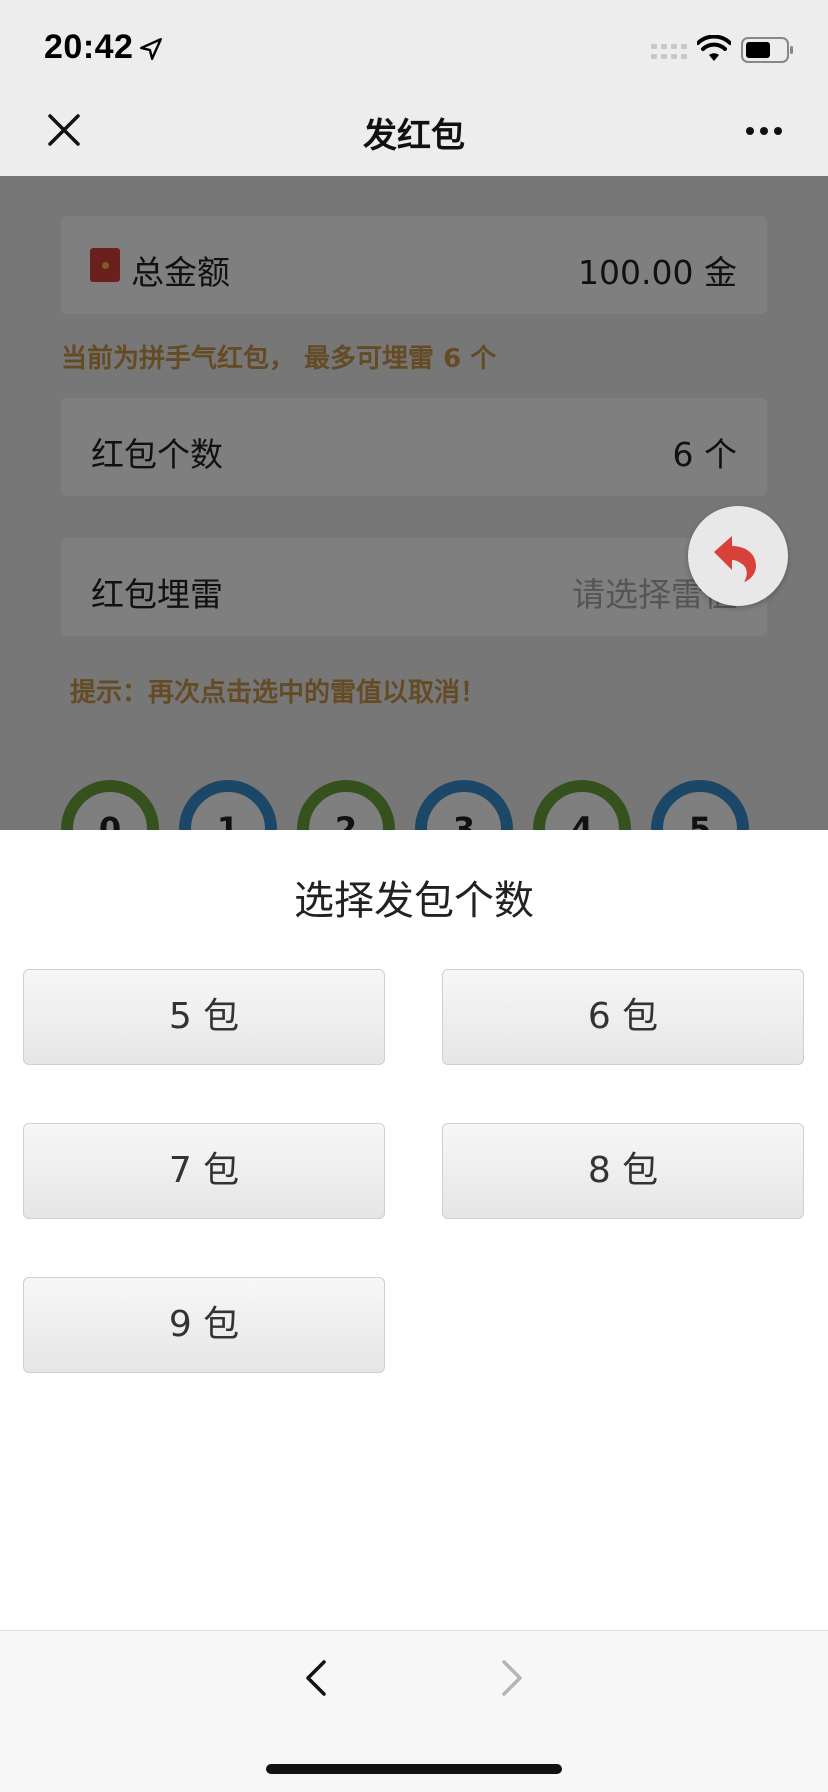 Image resolution: width=828 pixels, height=1792 pixels. Describe the element at coordinates (414, 1769) in the screenshot. I see `home-indicator` at that location.